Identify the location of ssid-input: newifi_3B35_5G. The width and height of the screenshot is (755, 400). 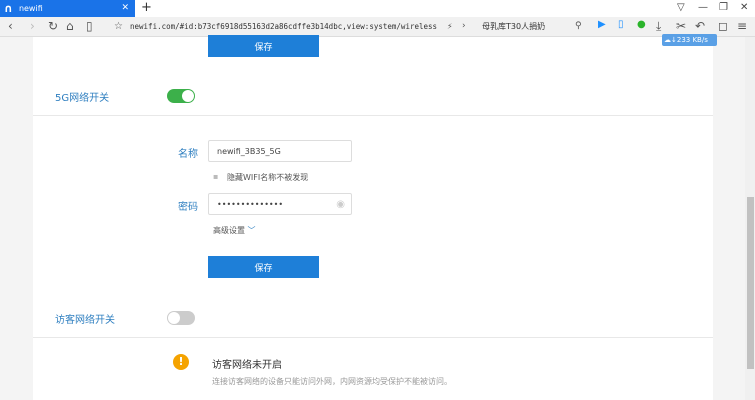
(280, 151).